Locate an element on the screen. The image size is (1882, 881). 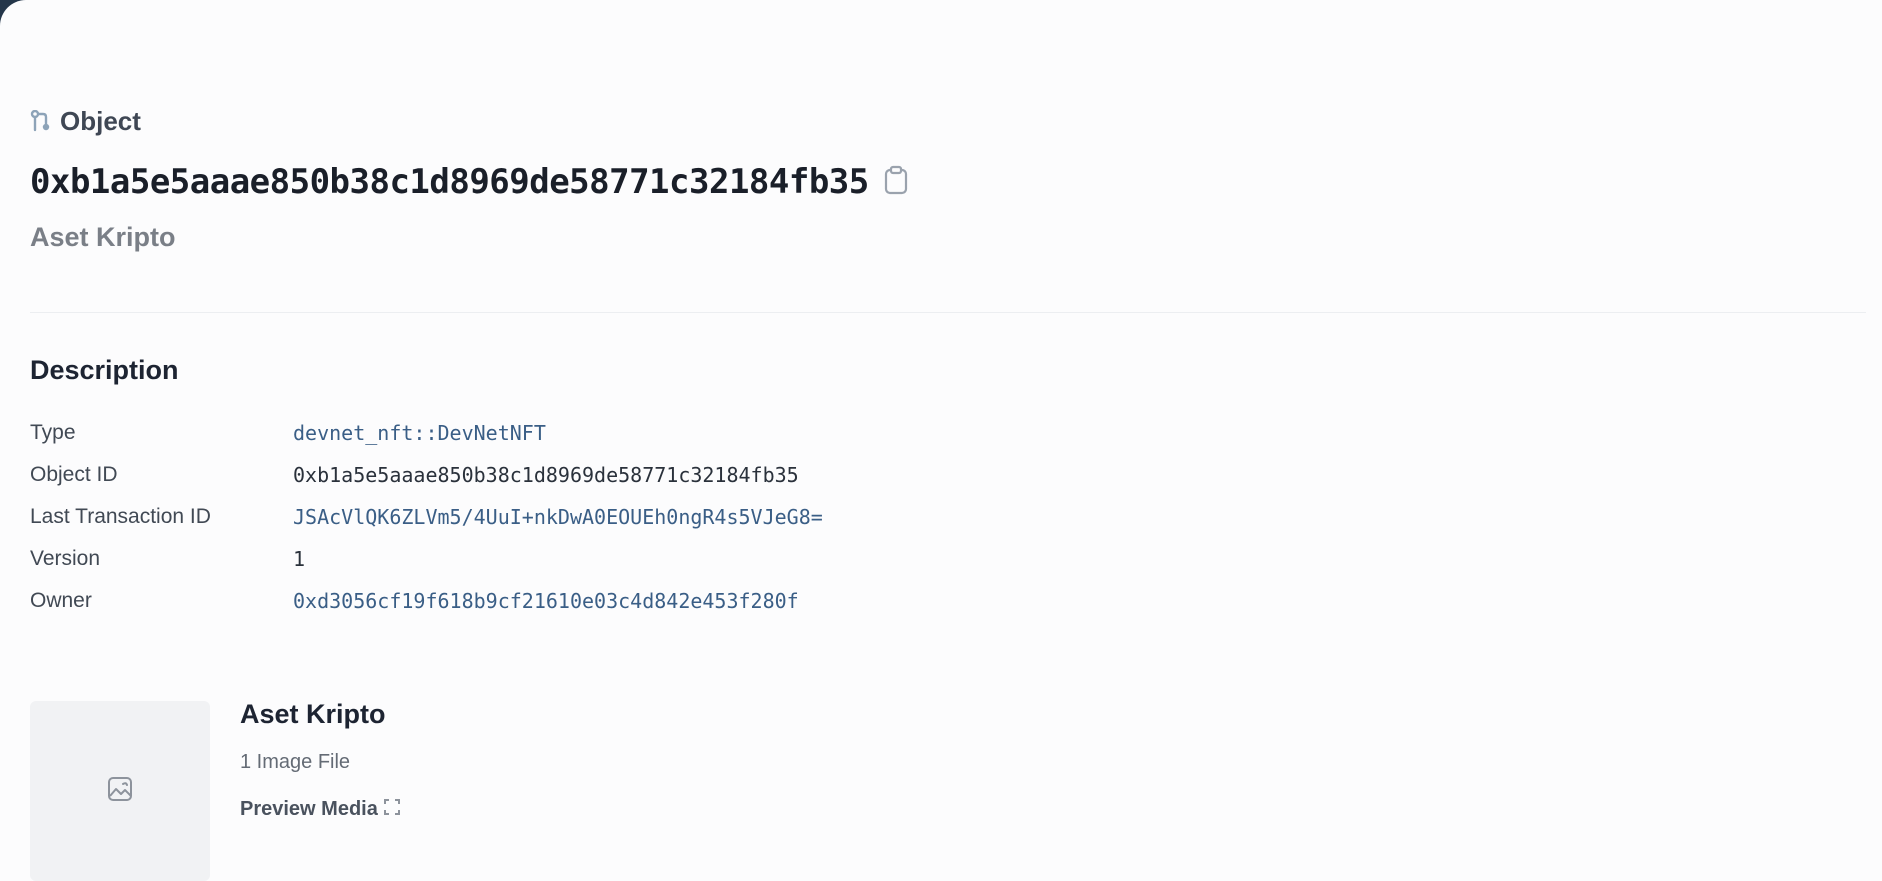
description-row-type: Type devnet_nft::DevNetNFT is located at coordinates (426, 433).